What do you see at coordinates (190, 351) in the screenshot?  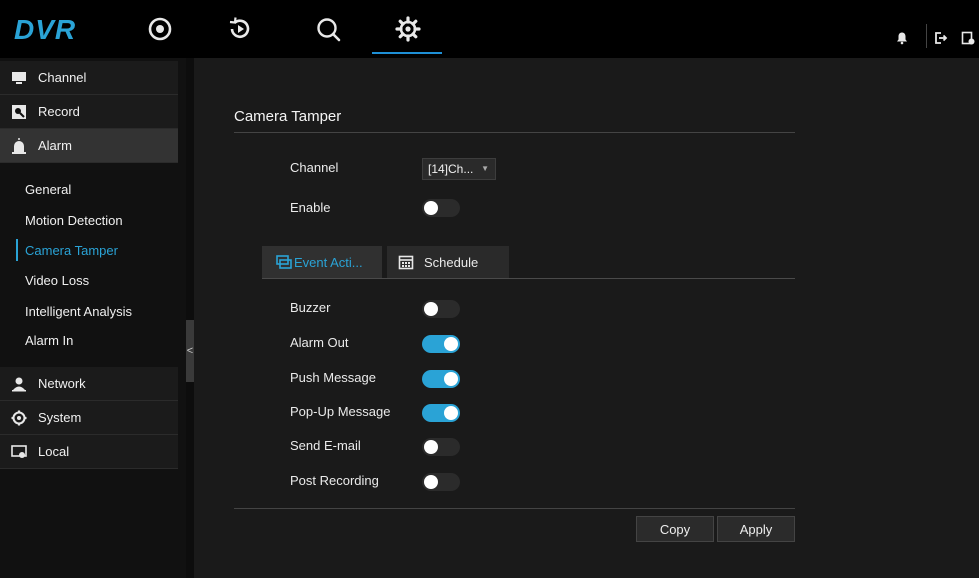 I see `sidebar-collapse-handle: <` at bounding box center [190, 351].